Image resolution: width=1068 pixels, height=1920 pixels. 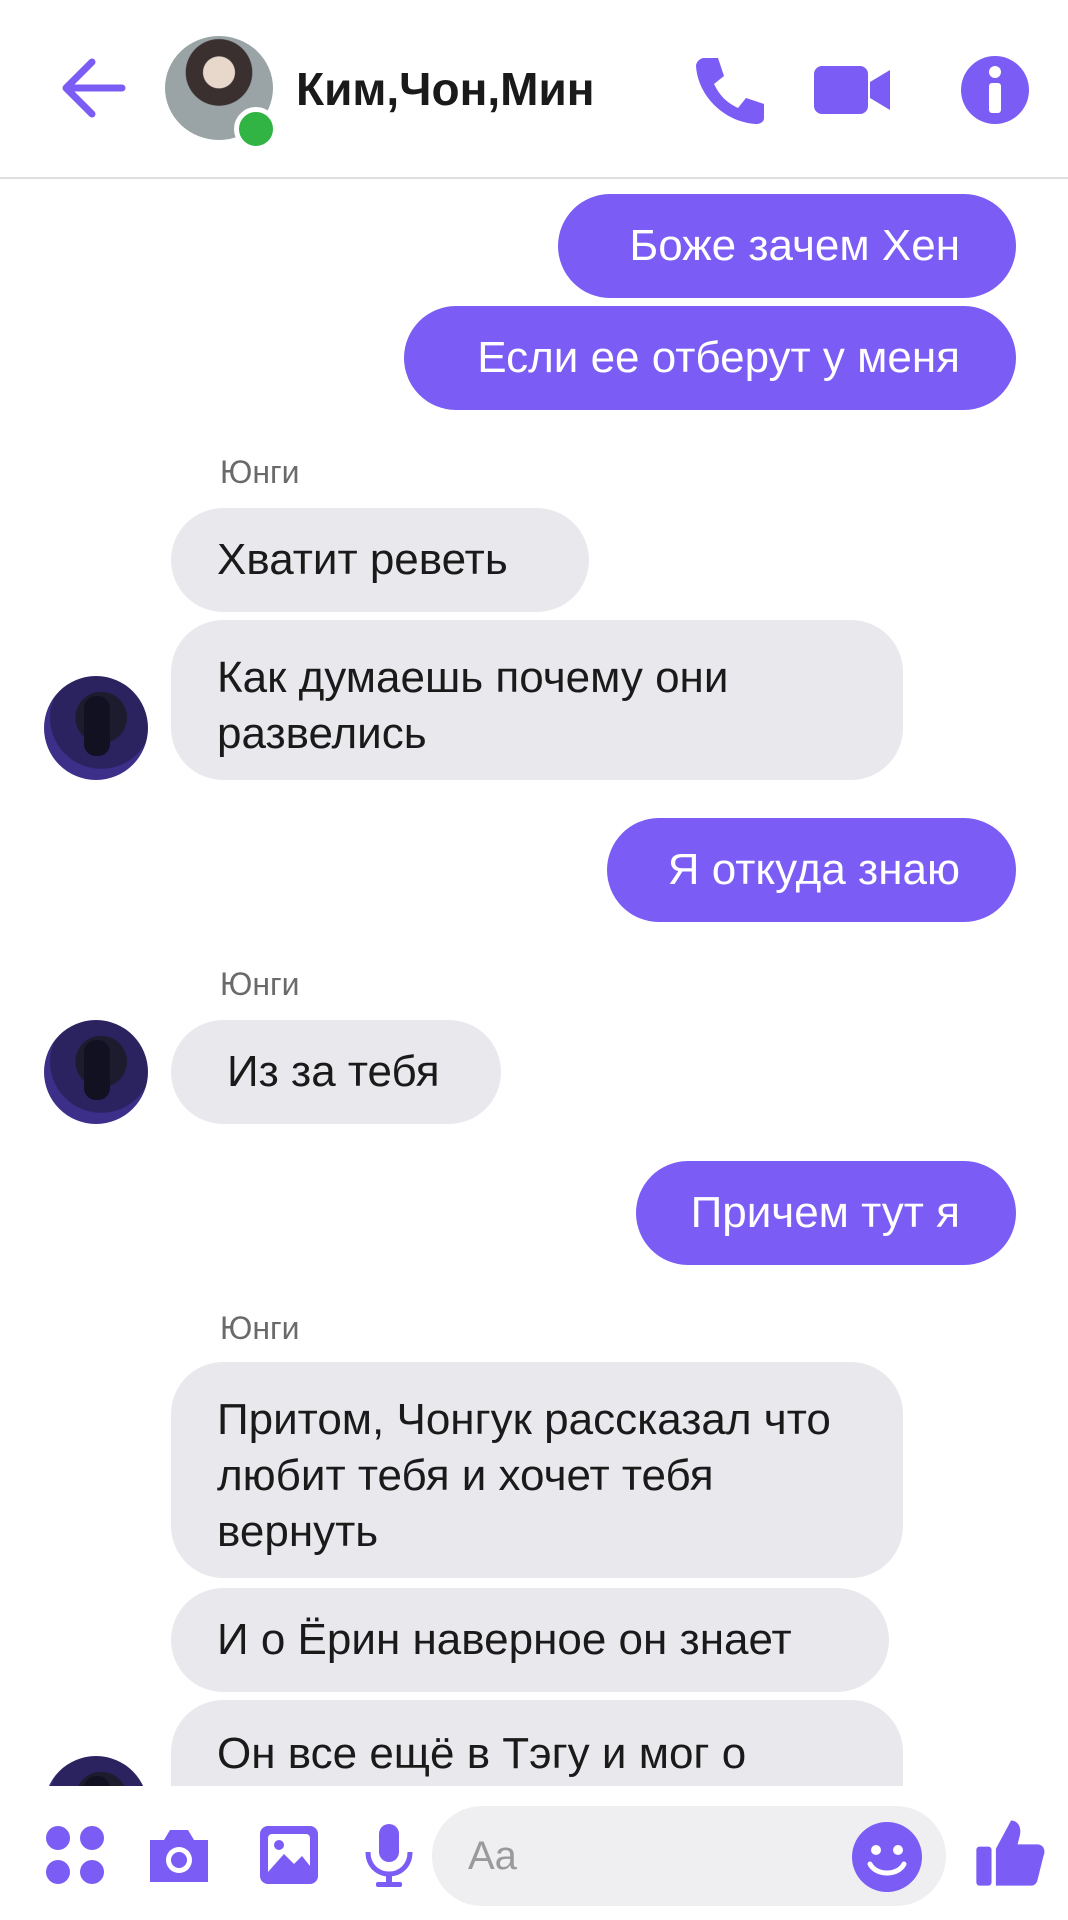 What do you see at coordinates (179, 1855) in the screenshot?
I see `camera-icon` at bounding box center [179, 1855].